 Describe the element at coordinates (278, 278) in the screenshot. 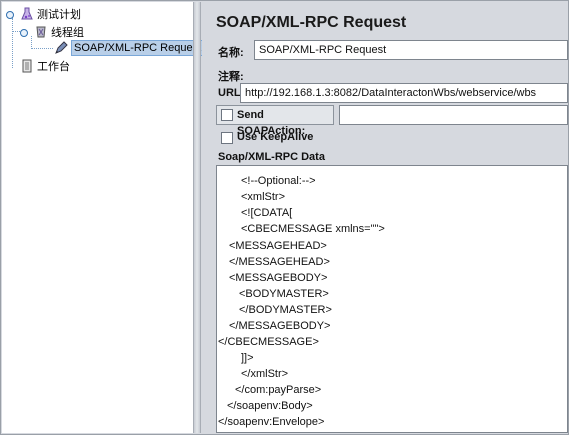

I see `code-line: <MESSAGEBODY>` at that location.